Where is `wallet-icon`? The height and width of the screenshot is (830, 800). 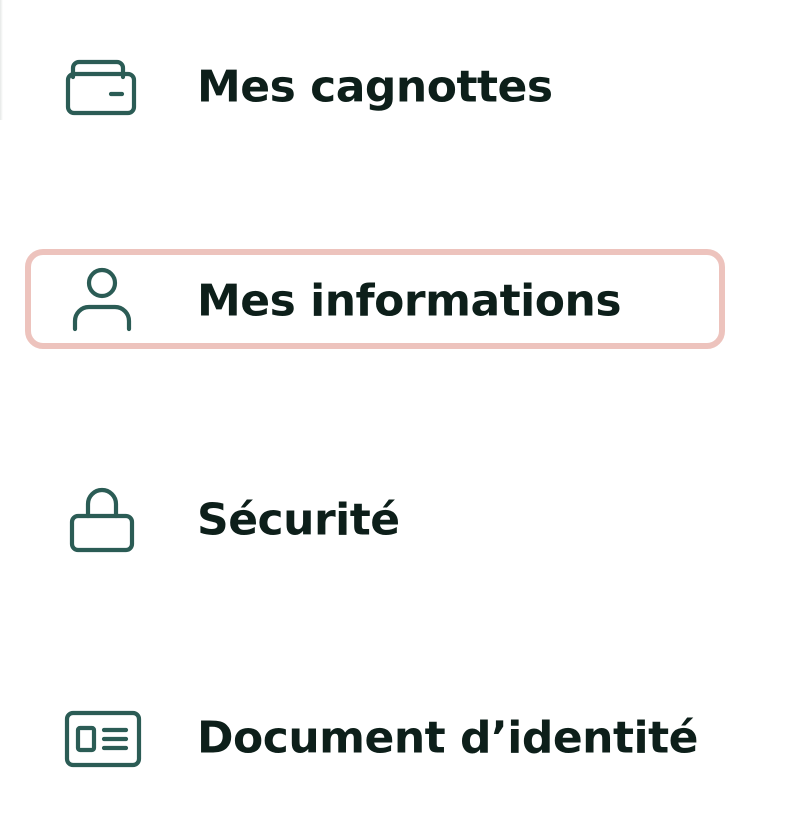
wallet-icon is located at coordinates (102, 87).